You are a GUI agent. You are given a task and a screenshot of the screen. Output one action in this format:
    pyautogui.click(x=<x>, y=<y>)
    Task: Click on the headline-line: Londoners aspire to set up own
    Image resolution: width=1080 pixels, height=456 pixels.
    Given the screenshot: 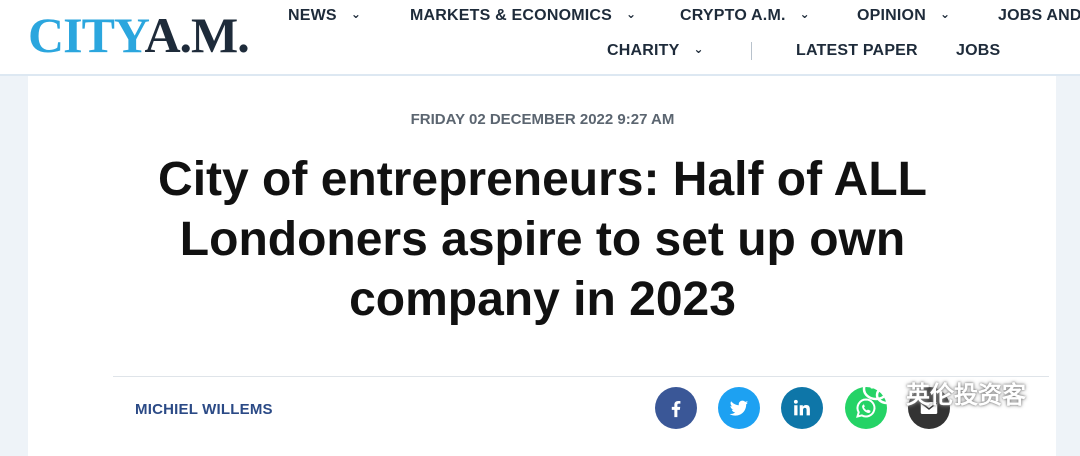 What is the action you would take?
    pyautogui.click(x=542, y=239)
    